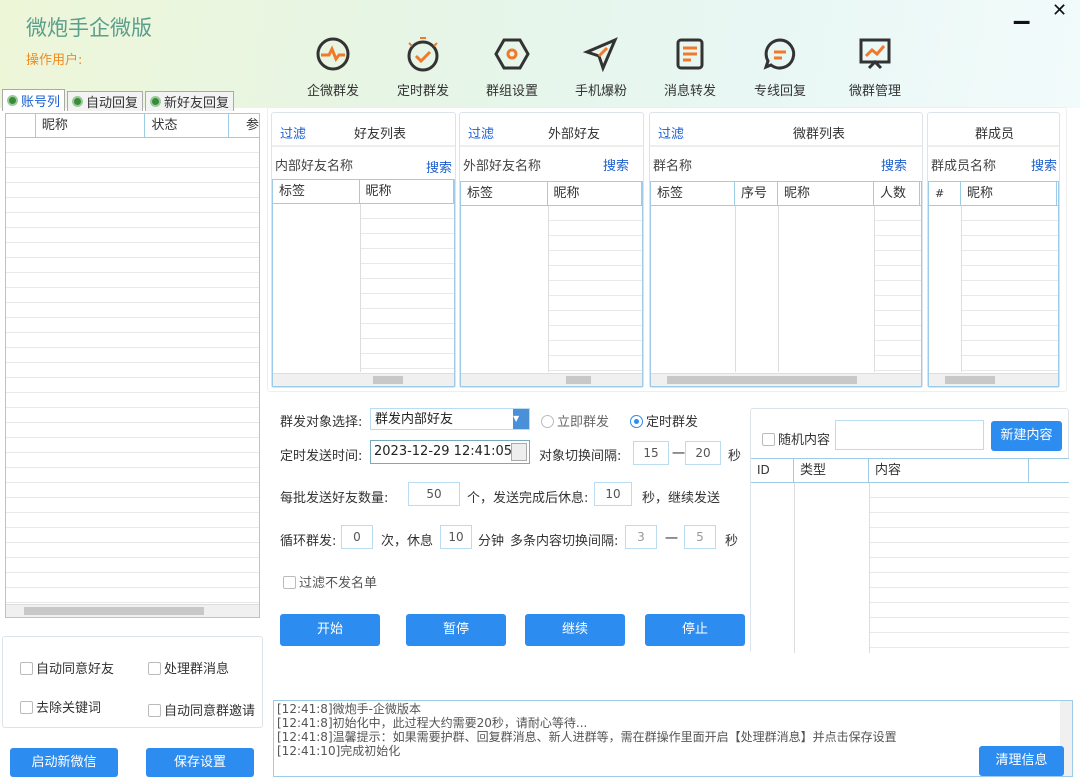 The image size is (1080, 777). I want to click on search-label: 外部好友名称, so click(502, 166).